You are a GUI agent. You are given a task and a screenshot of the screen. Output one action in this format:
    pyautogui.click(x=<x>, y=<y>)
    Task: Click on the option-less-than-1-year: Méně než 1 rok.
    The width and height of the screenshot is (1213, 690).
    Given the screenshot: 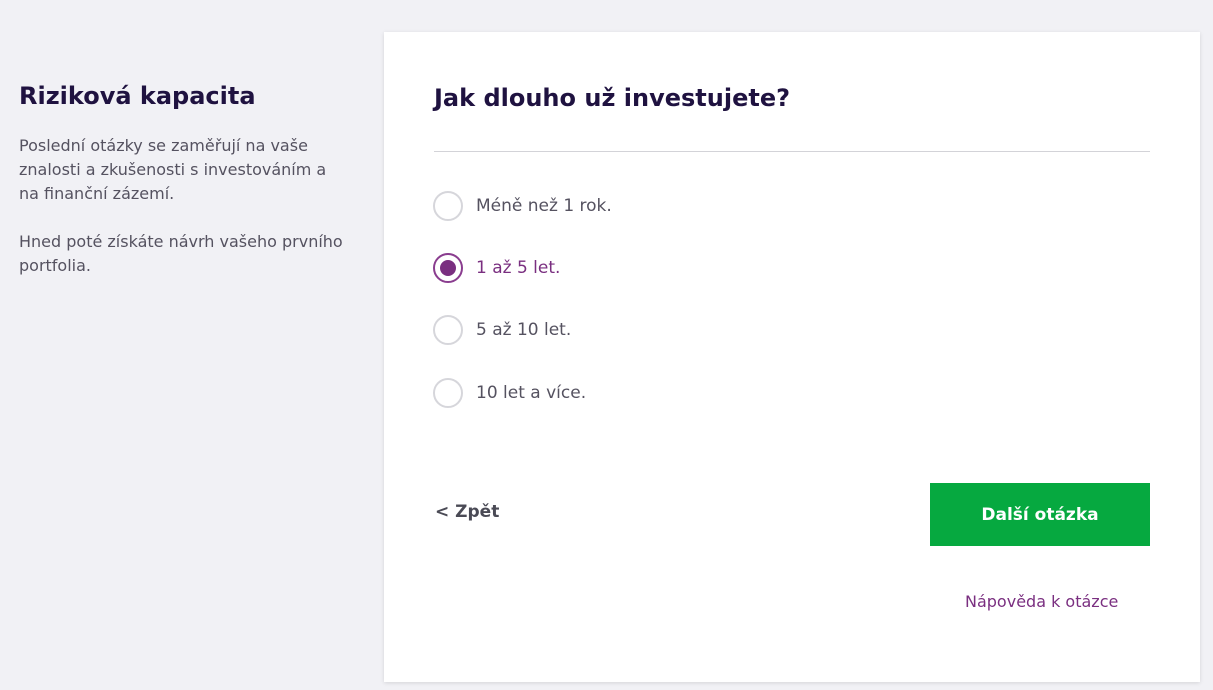 What is the action you would take?
    pyautogui.click(x=522, y=206)
    